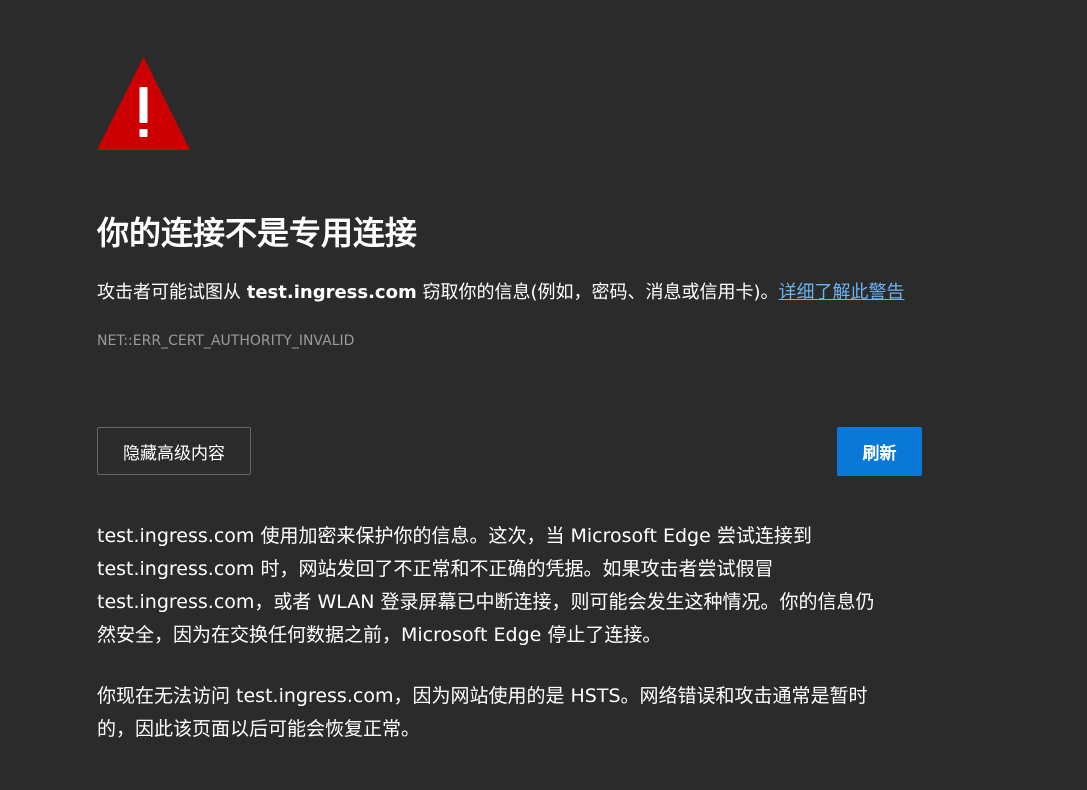 The height and width of the screenshot is (790, 1087). I want to click on details-line: 的，因此该页面以后可能会恢复正常。, so click(259, 729).